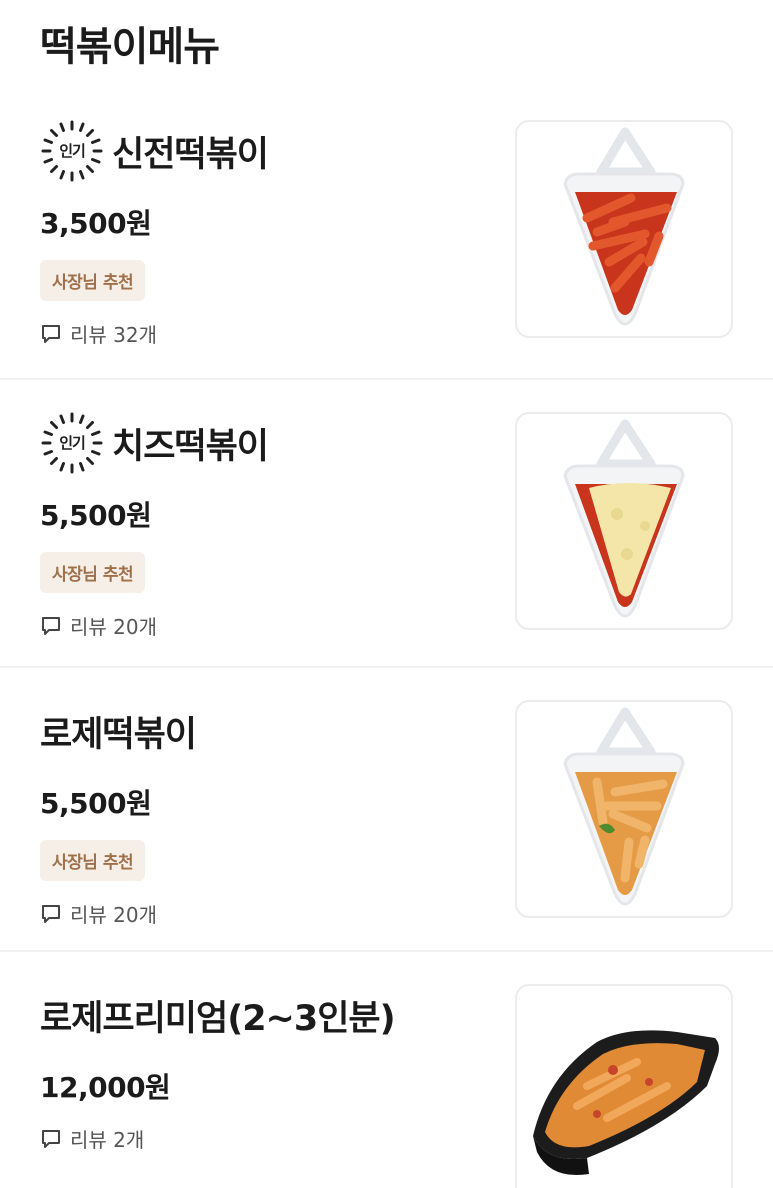 The width and height of the screenshot is (773, 1188). I want to click on red-tteokbokki-image, so click(624, 226).